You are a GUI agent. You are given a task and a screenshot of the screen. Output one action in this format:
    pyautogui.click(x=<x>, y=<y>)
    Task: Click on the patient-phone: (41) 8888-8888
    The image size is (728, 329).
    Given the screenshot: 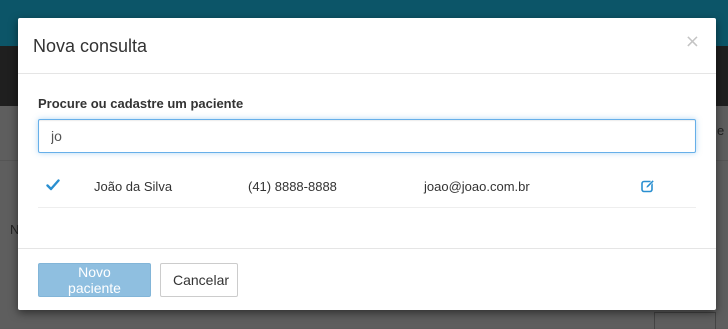 What is the action you would take?
    pyautogui.click(x=292, y=186)
    